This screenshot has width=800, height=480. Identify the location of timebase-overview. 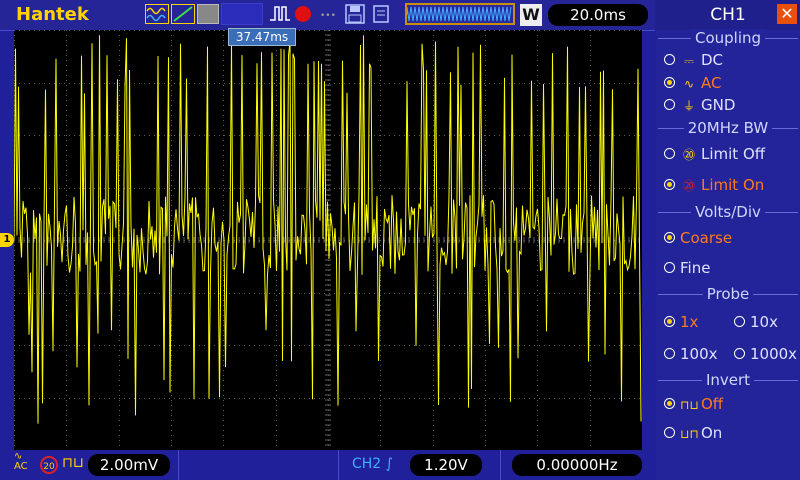
(460, 14).